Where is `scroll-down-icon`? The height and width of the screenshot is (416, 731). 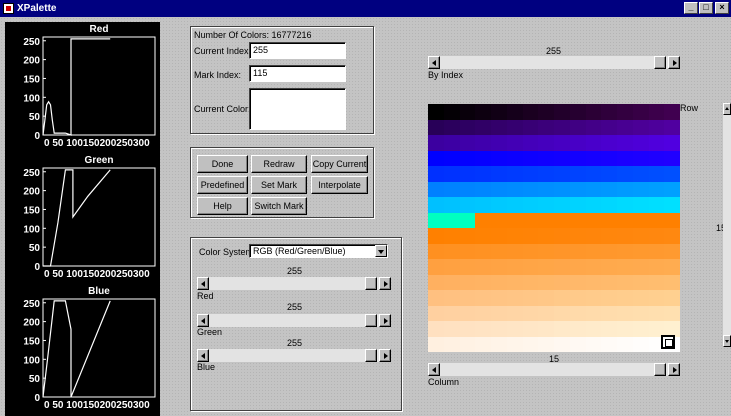 scroll-down-icon is located at coordinates (727, 341).